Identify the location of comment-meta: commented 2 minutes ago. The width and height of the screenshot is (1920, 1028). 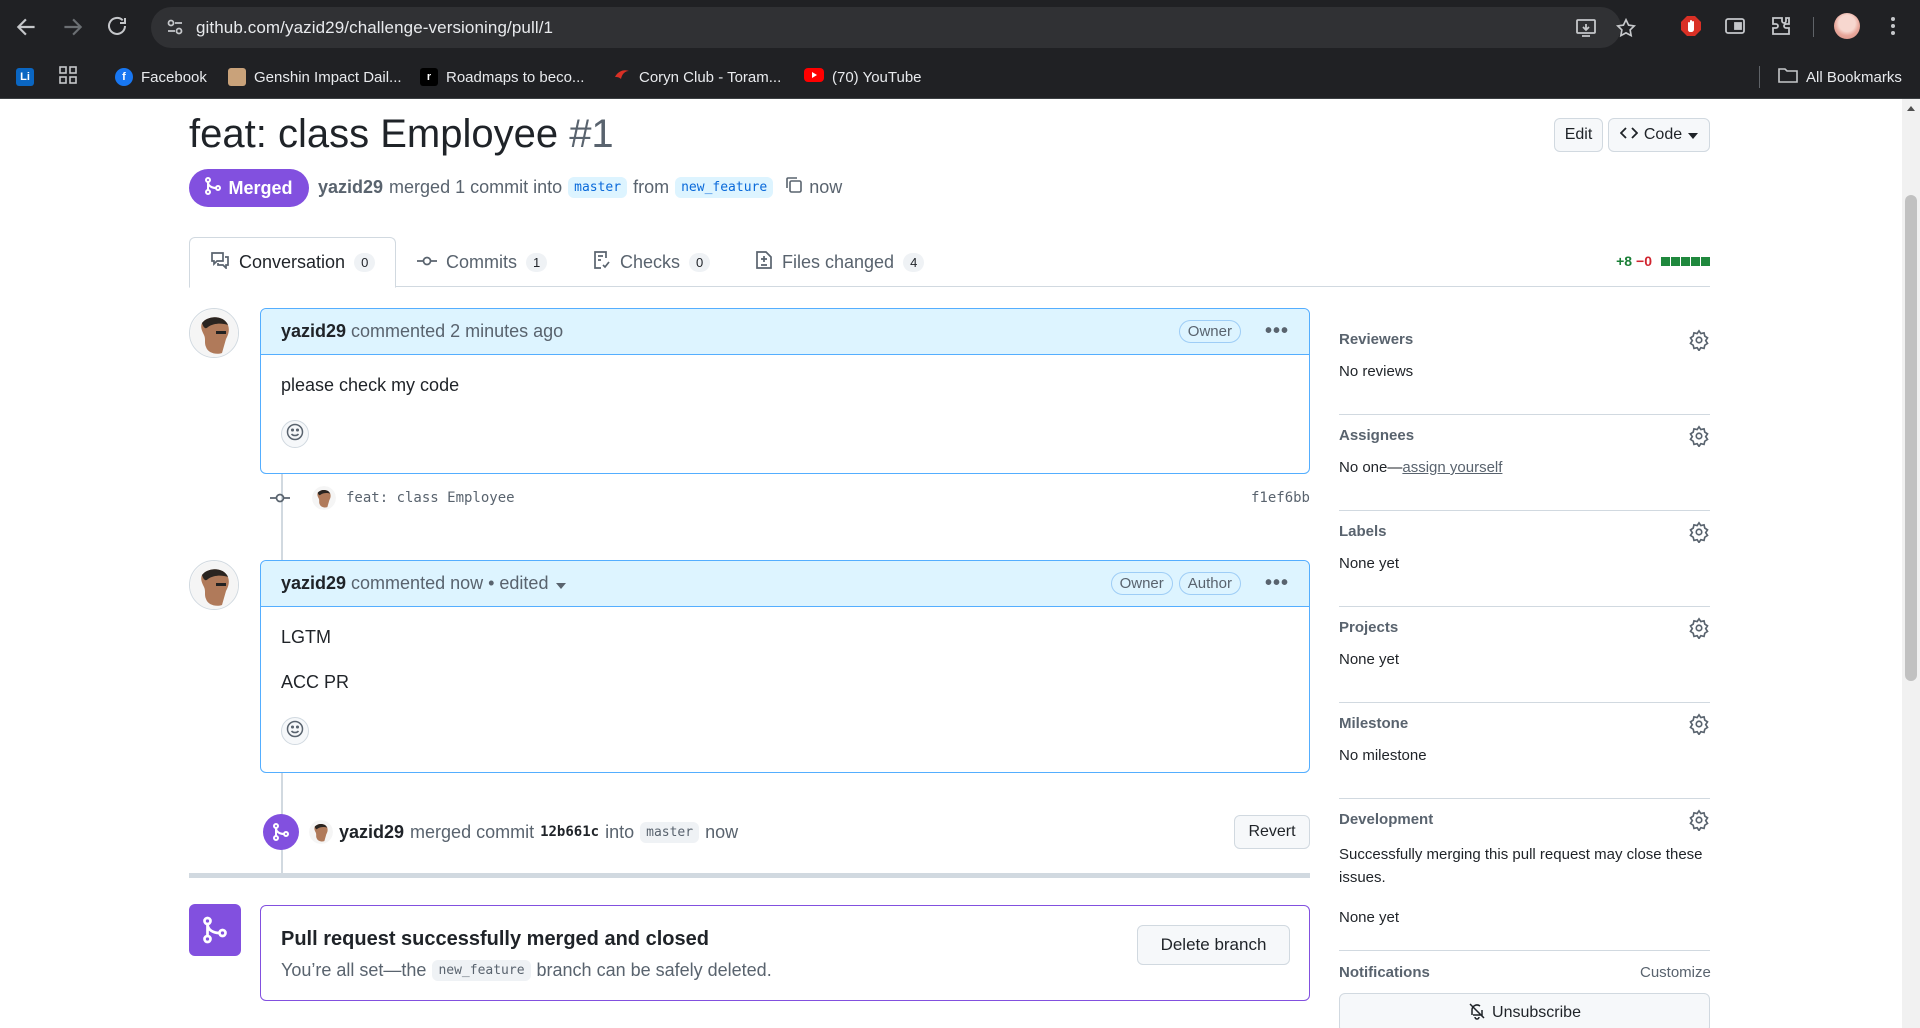
(457, 331).